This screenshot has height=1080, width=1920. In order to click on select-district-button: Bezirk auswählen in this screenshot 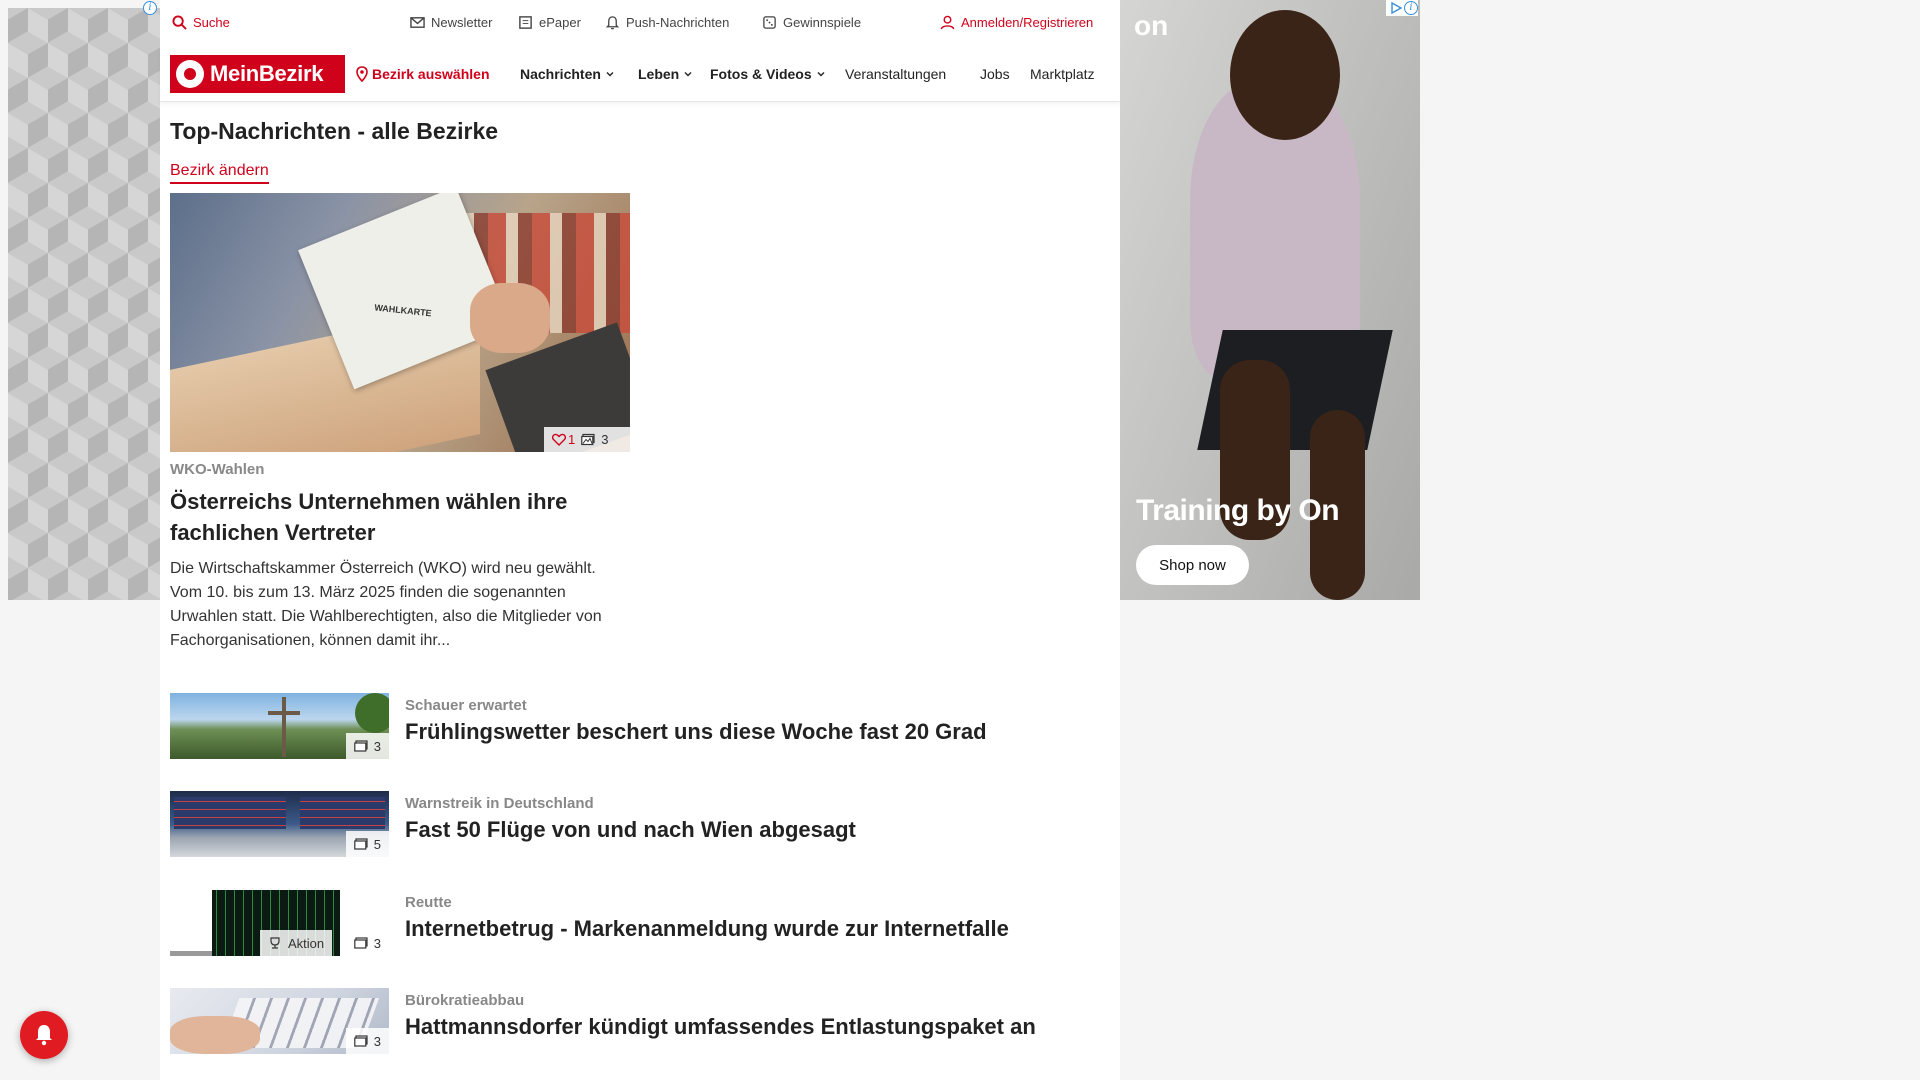, I will do `click(423, 74)`.